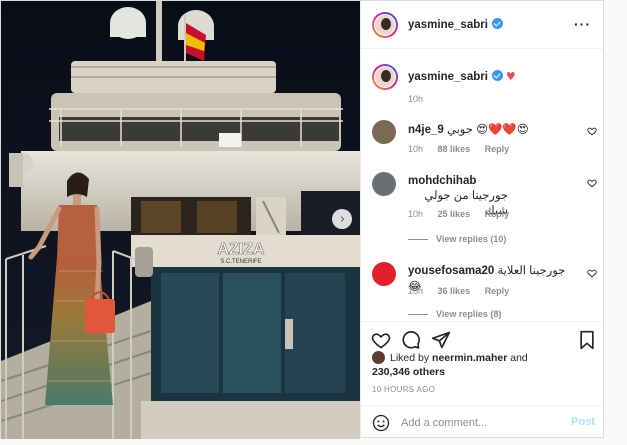  I want to click on yacht-port-text: S.C.TENERIFE, so click(240, 262).